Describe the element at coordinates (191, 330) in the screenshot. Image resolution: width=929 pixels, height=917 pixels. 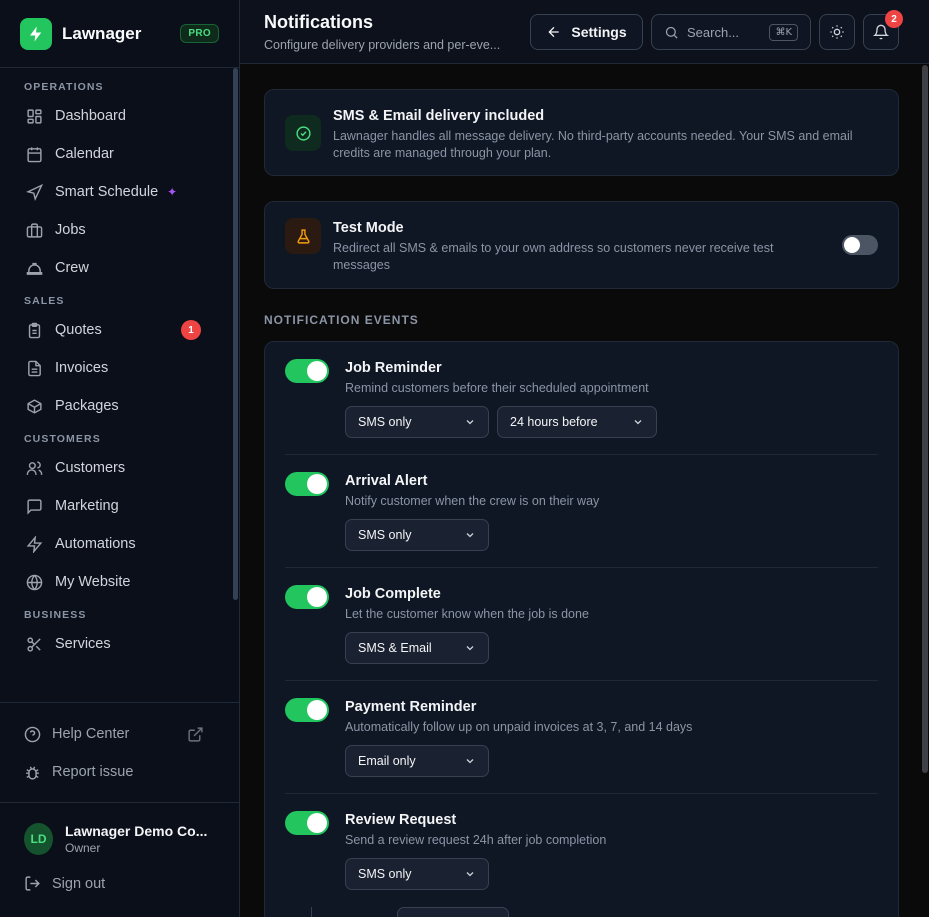
I see `quotes-count-badge: 1` at that location.